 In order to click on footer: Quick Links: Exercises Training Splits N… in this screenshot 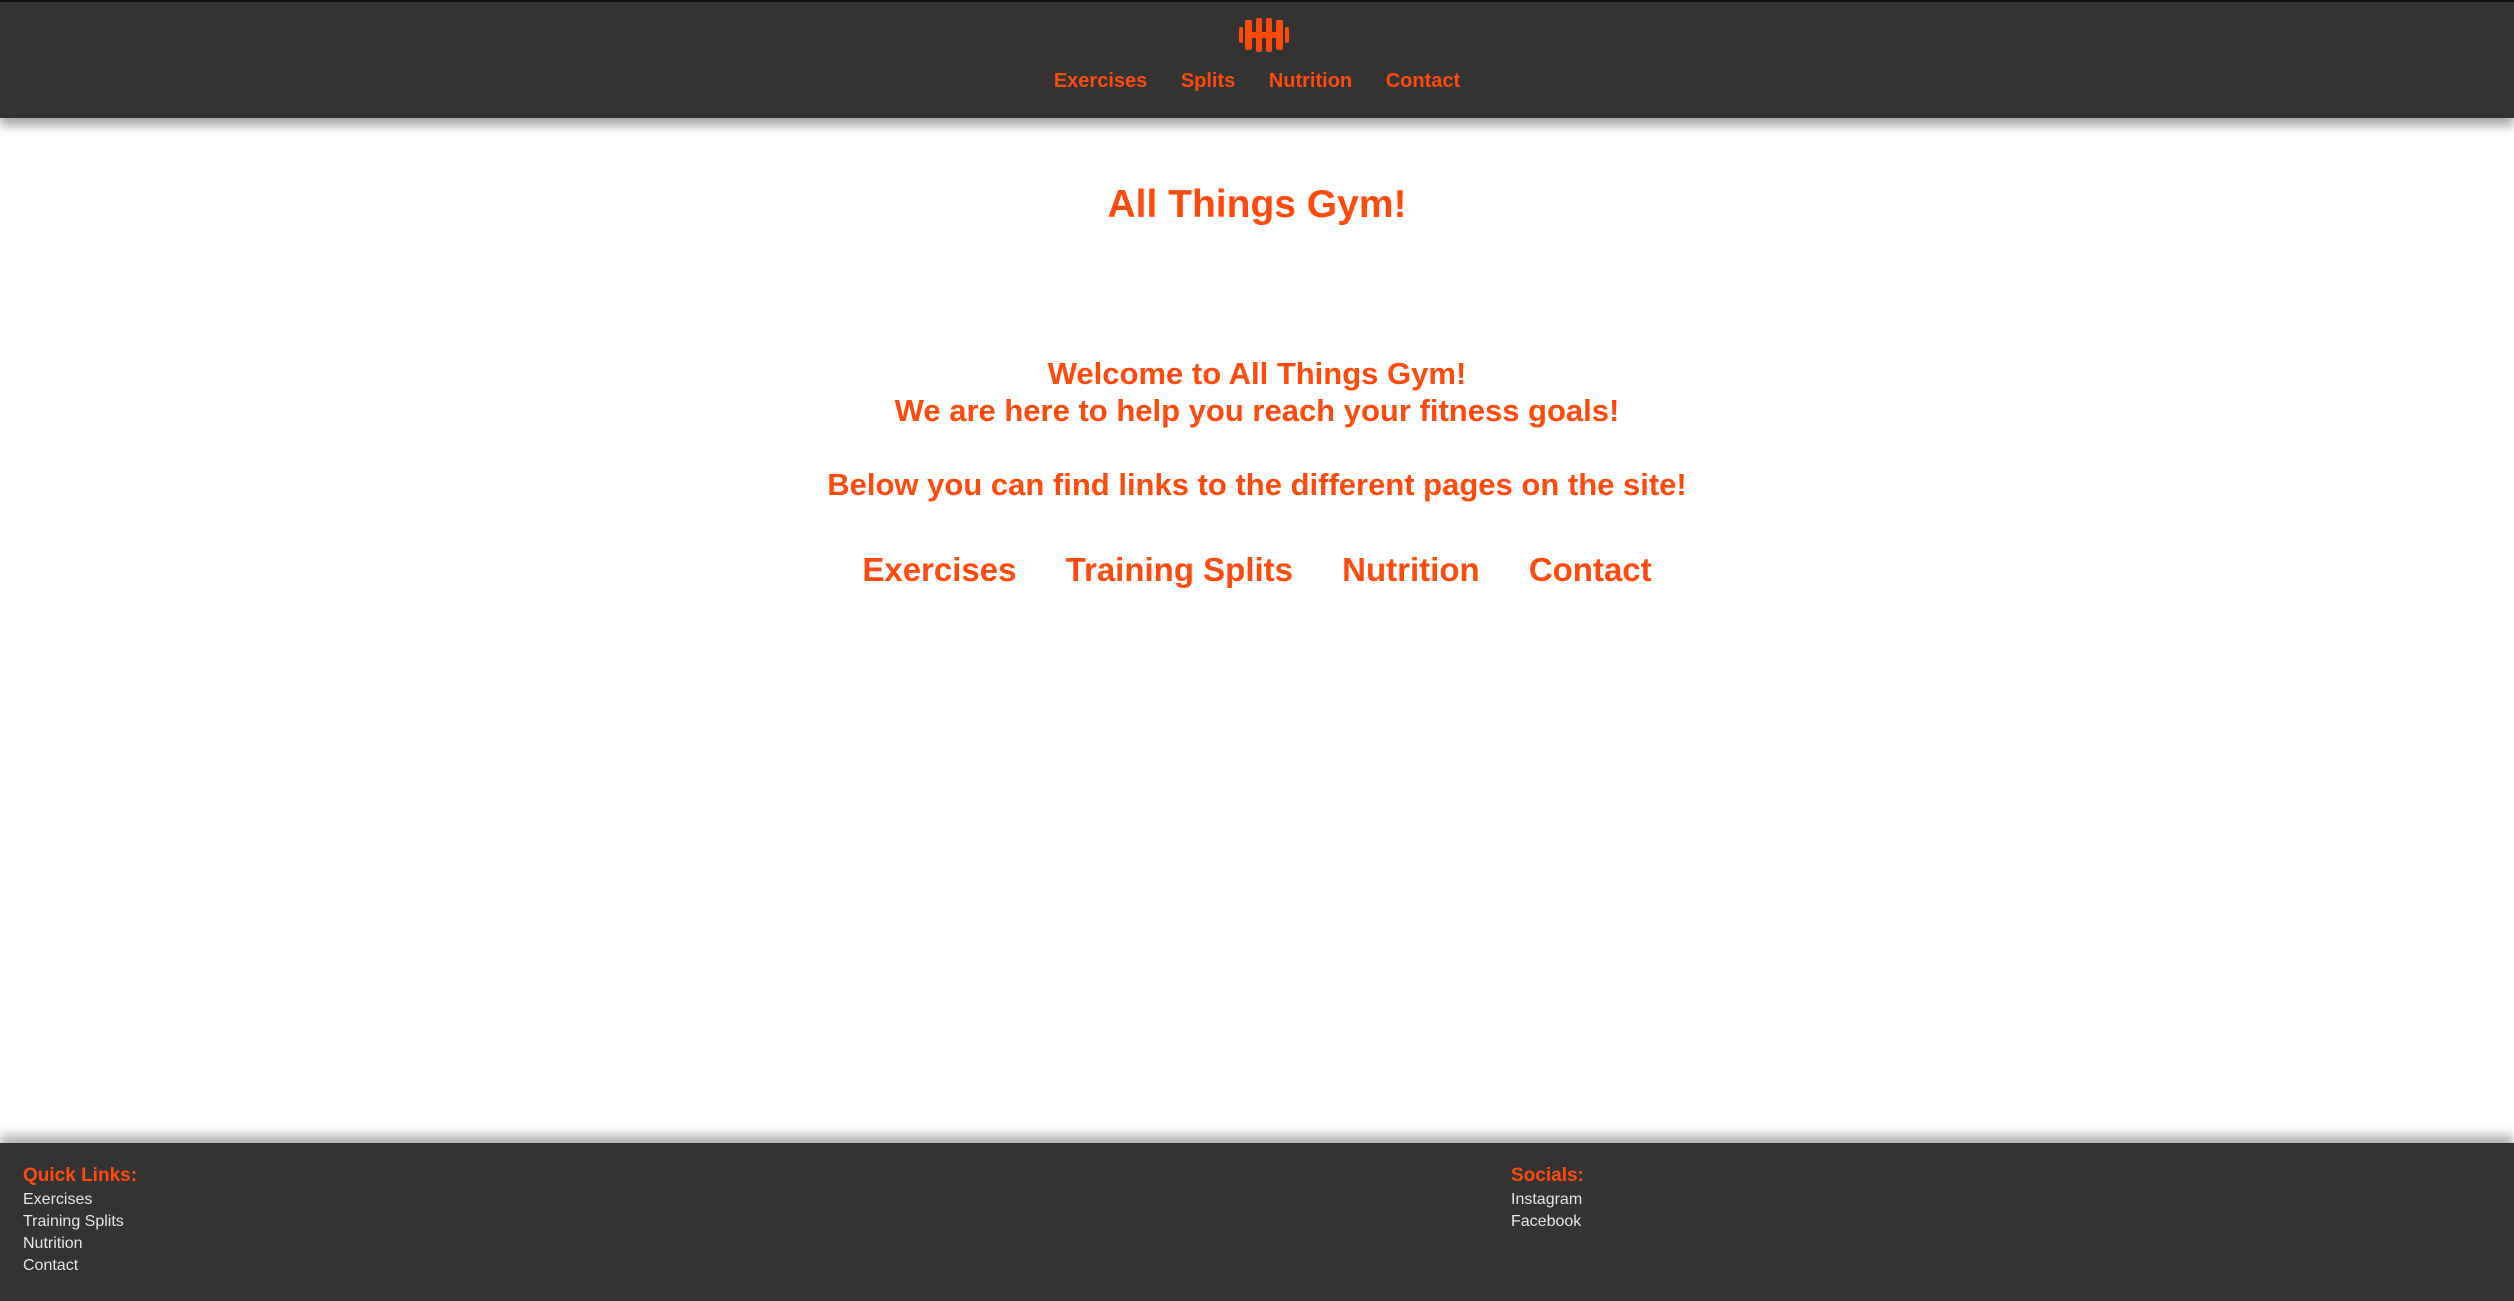, I will do `click(1257, 1222)`.